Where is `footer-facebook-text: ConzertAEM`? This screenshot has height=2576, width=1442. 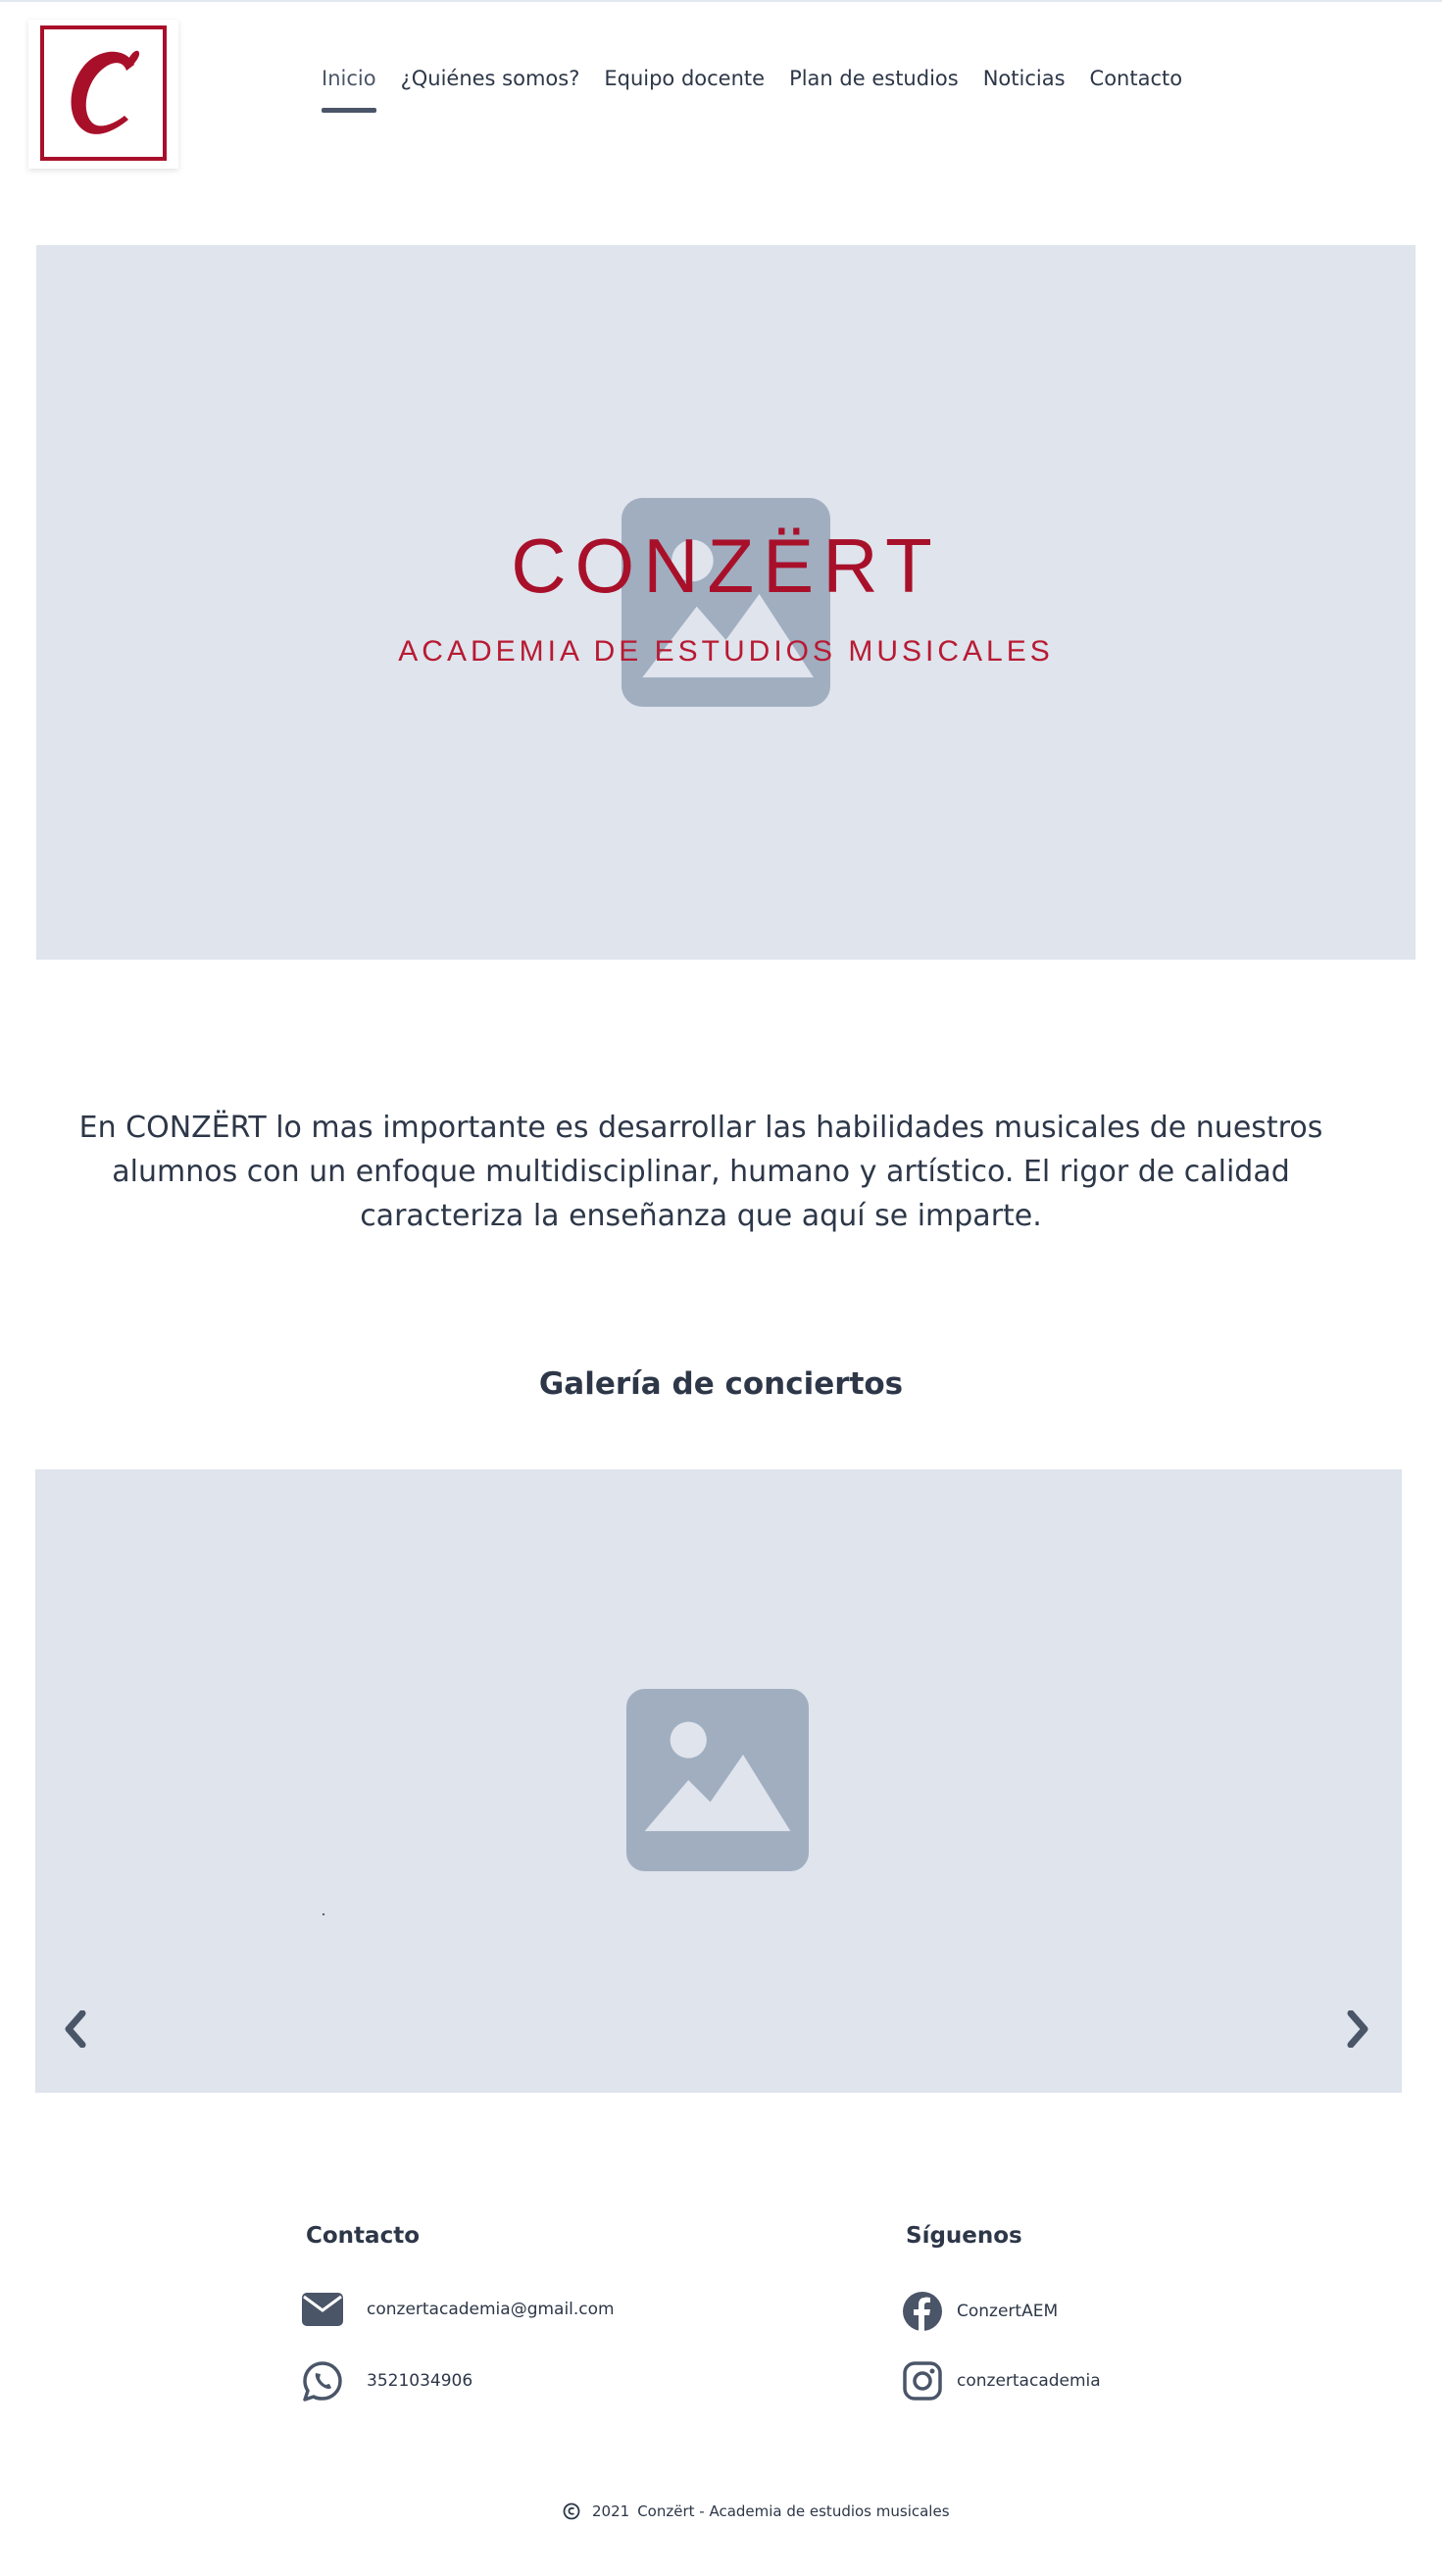
footer-facebook-text: ConzertAEM is located at coordinates (1007, 2311).